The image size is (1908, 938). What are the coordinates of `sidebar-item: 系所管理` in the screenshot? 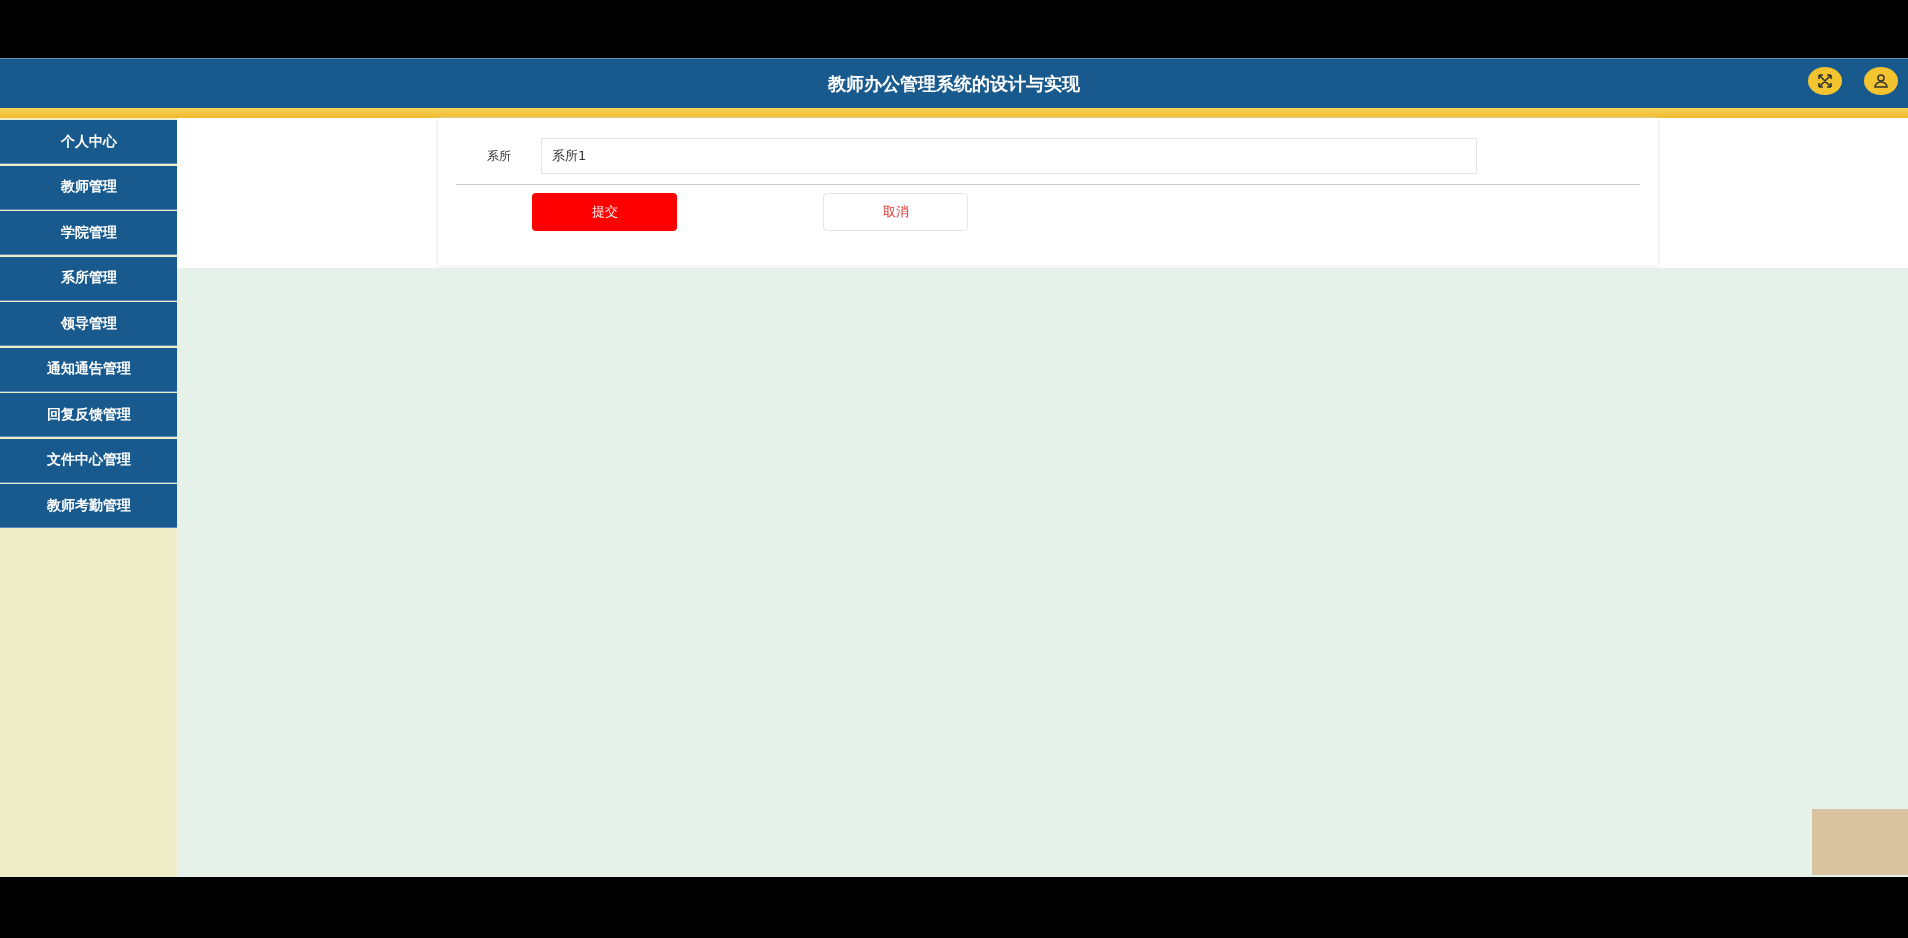 It's located at (88, 278).